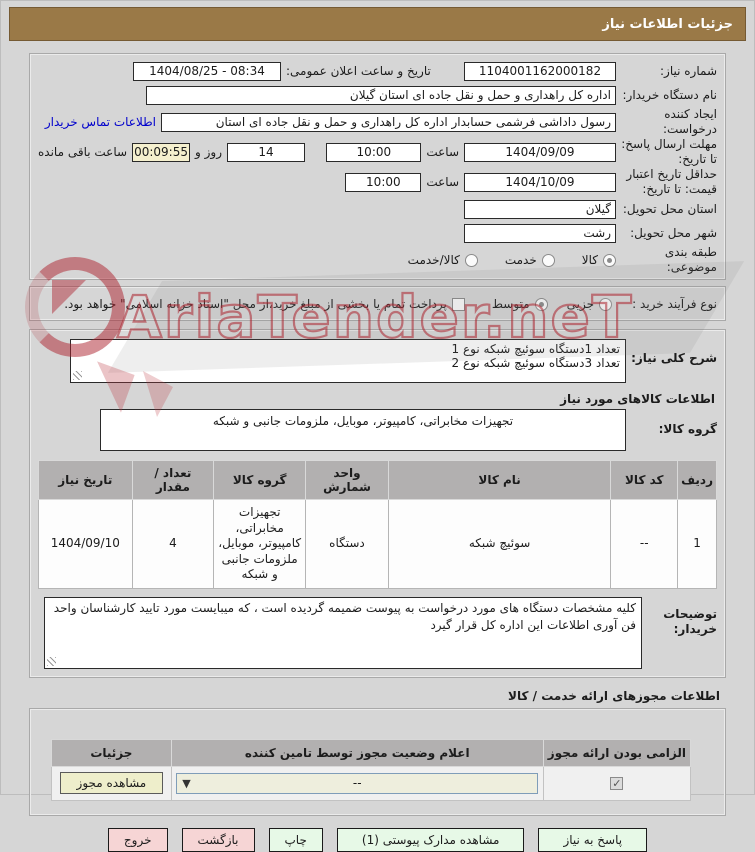 This screenshot has height=852, width=755. What do you see at coordinates (589, 260) in the screenshot?
I see `radio-goods-label: کالا` at bounding box center [589, 260].